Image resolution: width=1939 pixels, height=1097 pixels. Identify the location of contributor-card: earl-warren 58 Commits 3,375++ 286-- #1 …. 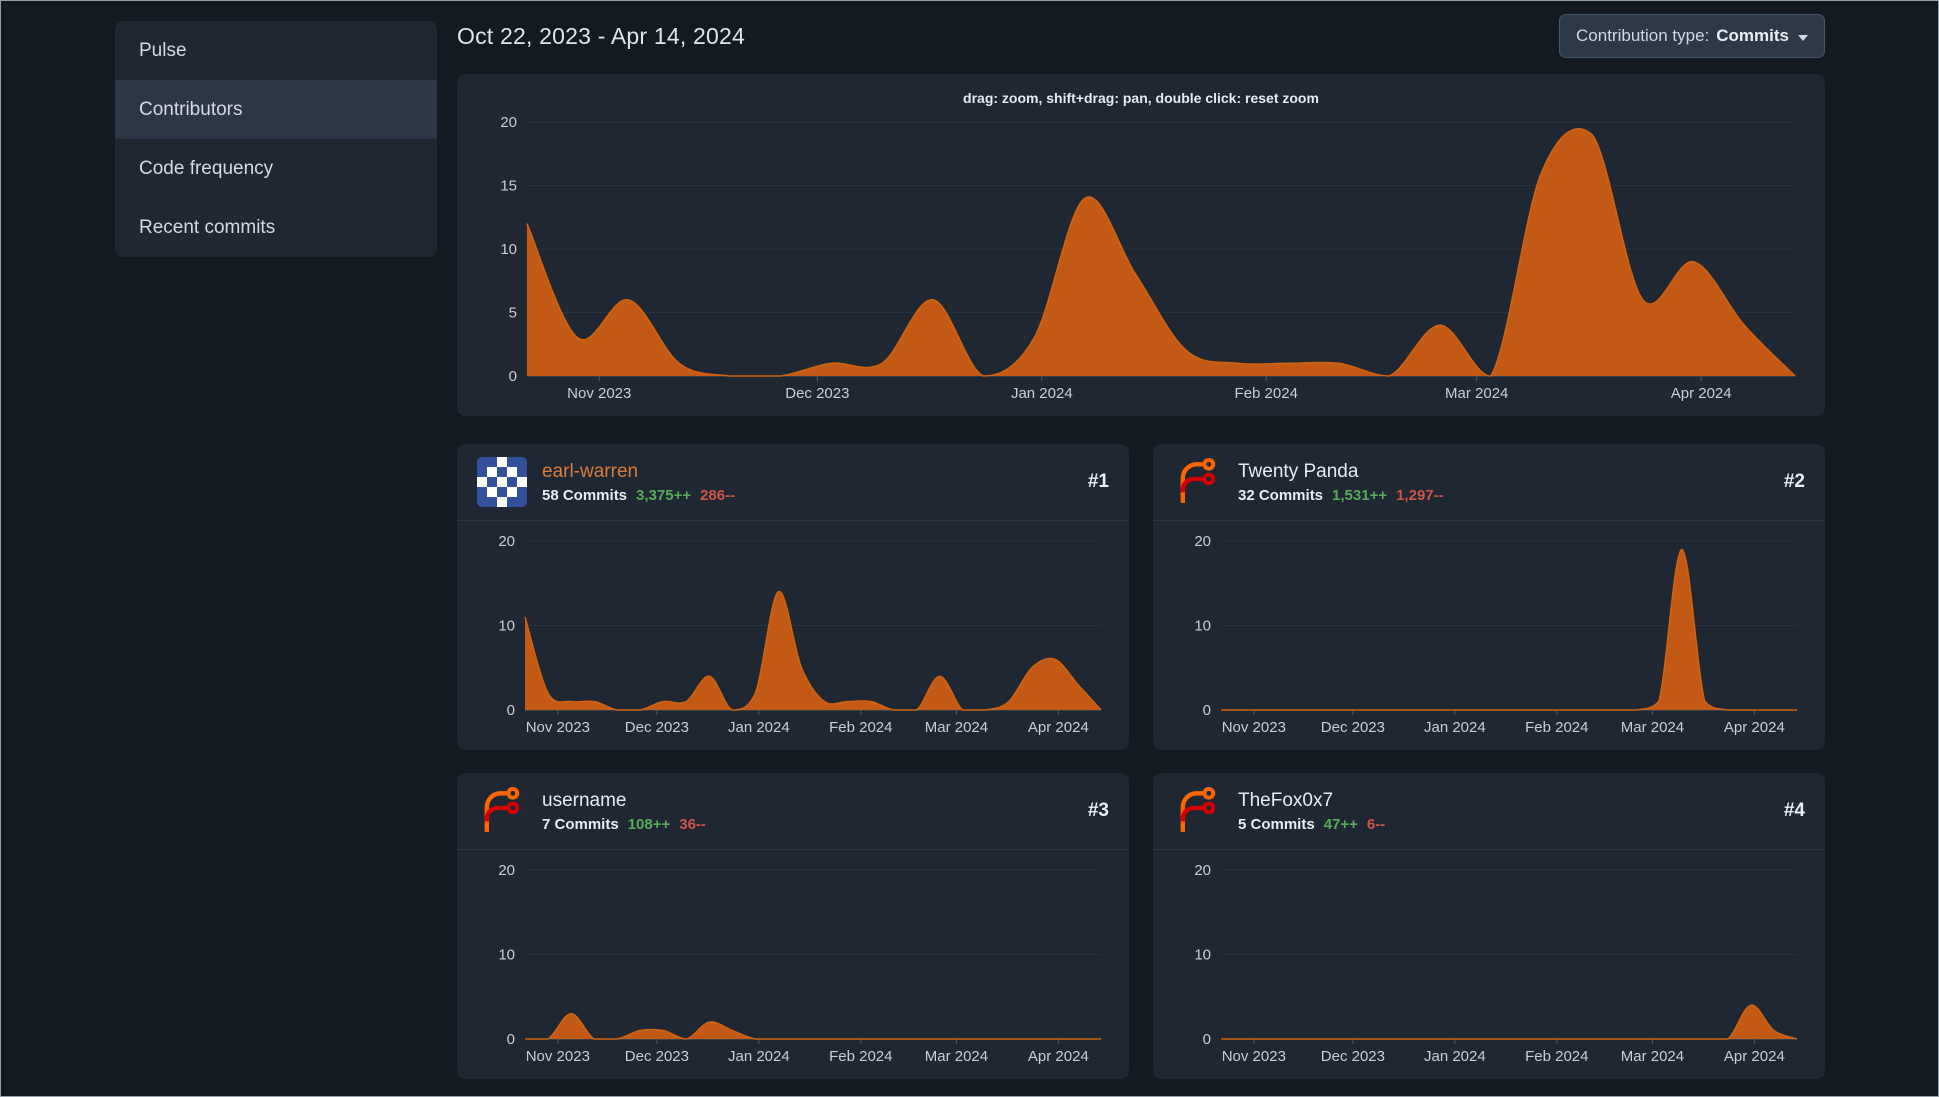
(793, 597).